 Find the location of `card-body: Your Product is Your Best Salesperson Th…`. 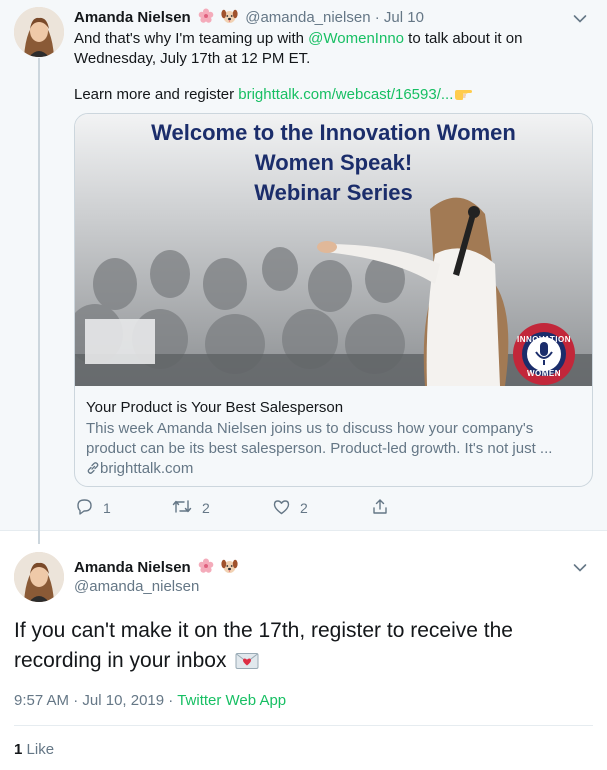

card-body: Your Product is Your Best Salesperson Th… is located at coordinates (334, 439).